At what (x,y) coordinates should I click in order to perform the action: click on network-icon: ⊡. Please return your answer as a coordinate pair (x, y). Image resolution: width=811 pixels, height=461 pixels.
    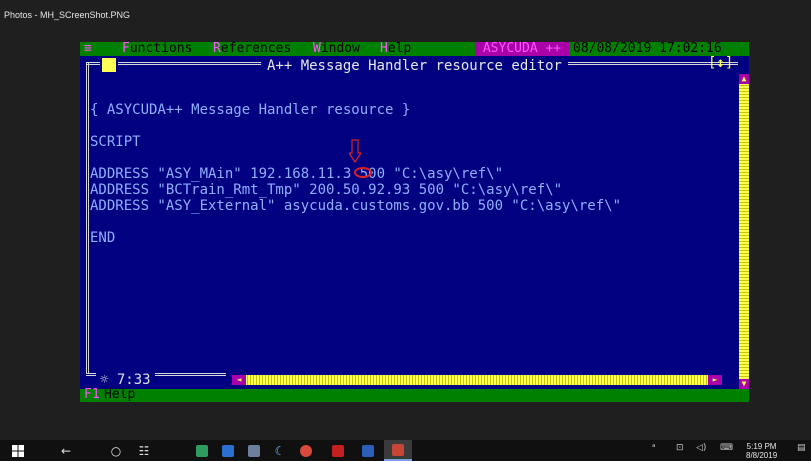
    Looking at the image, I should click on (680, 448).